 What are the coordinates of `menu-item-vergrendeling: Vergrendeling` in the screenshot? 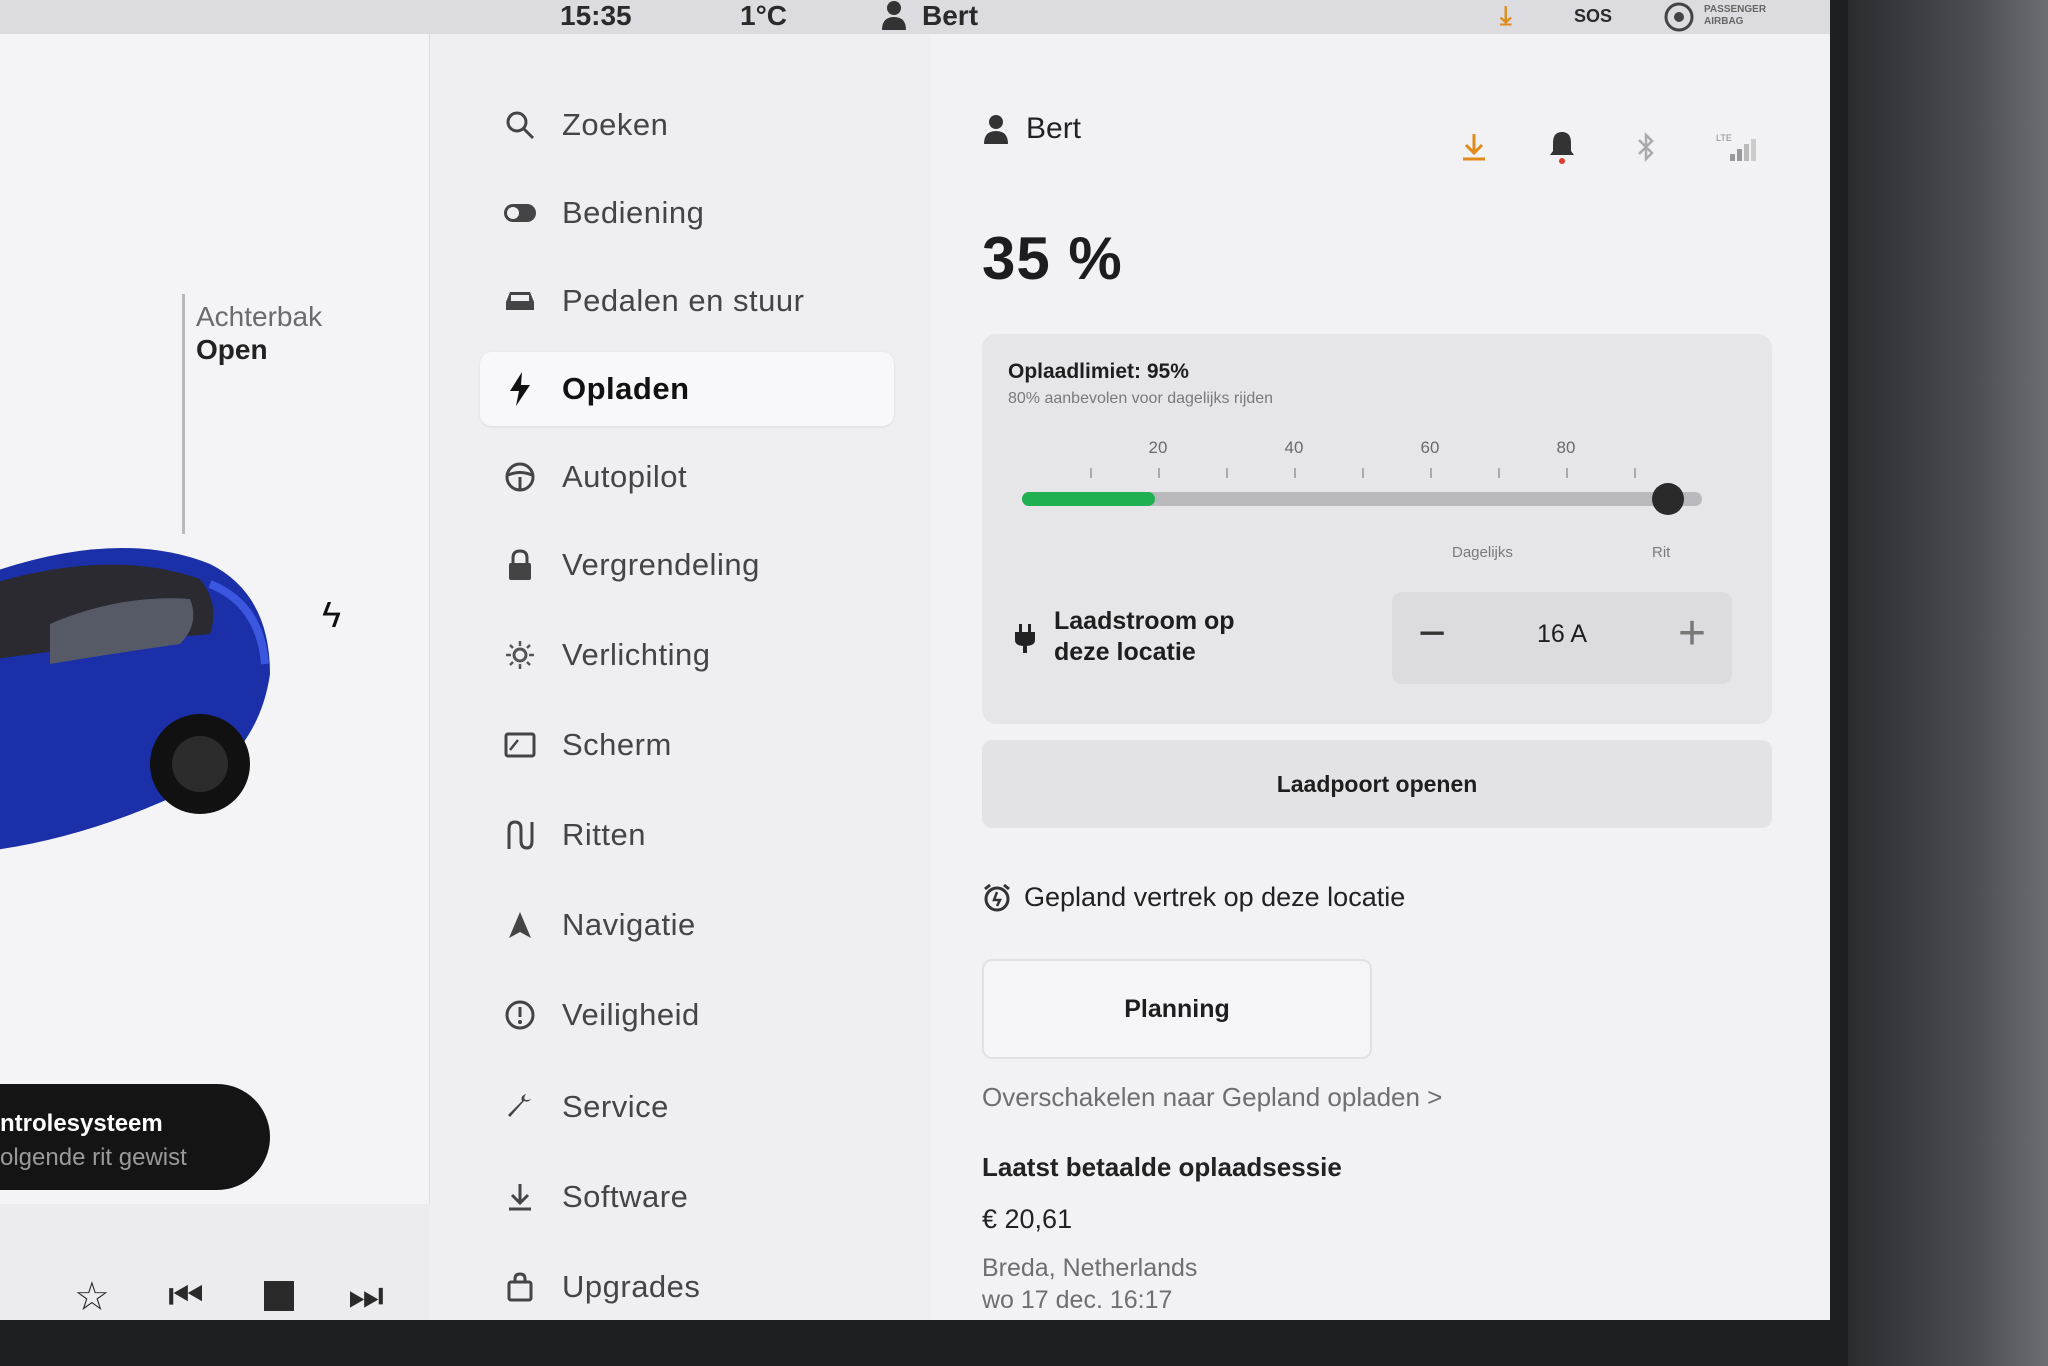 It's located at (687, 565).